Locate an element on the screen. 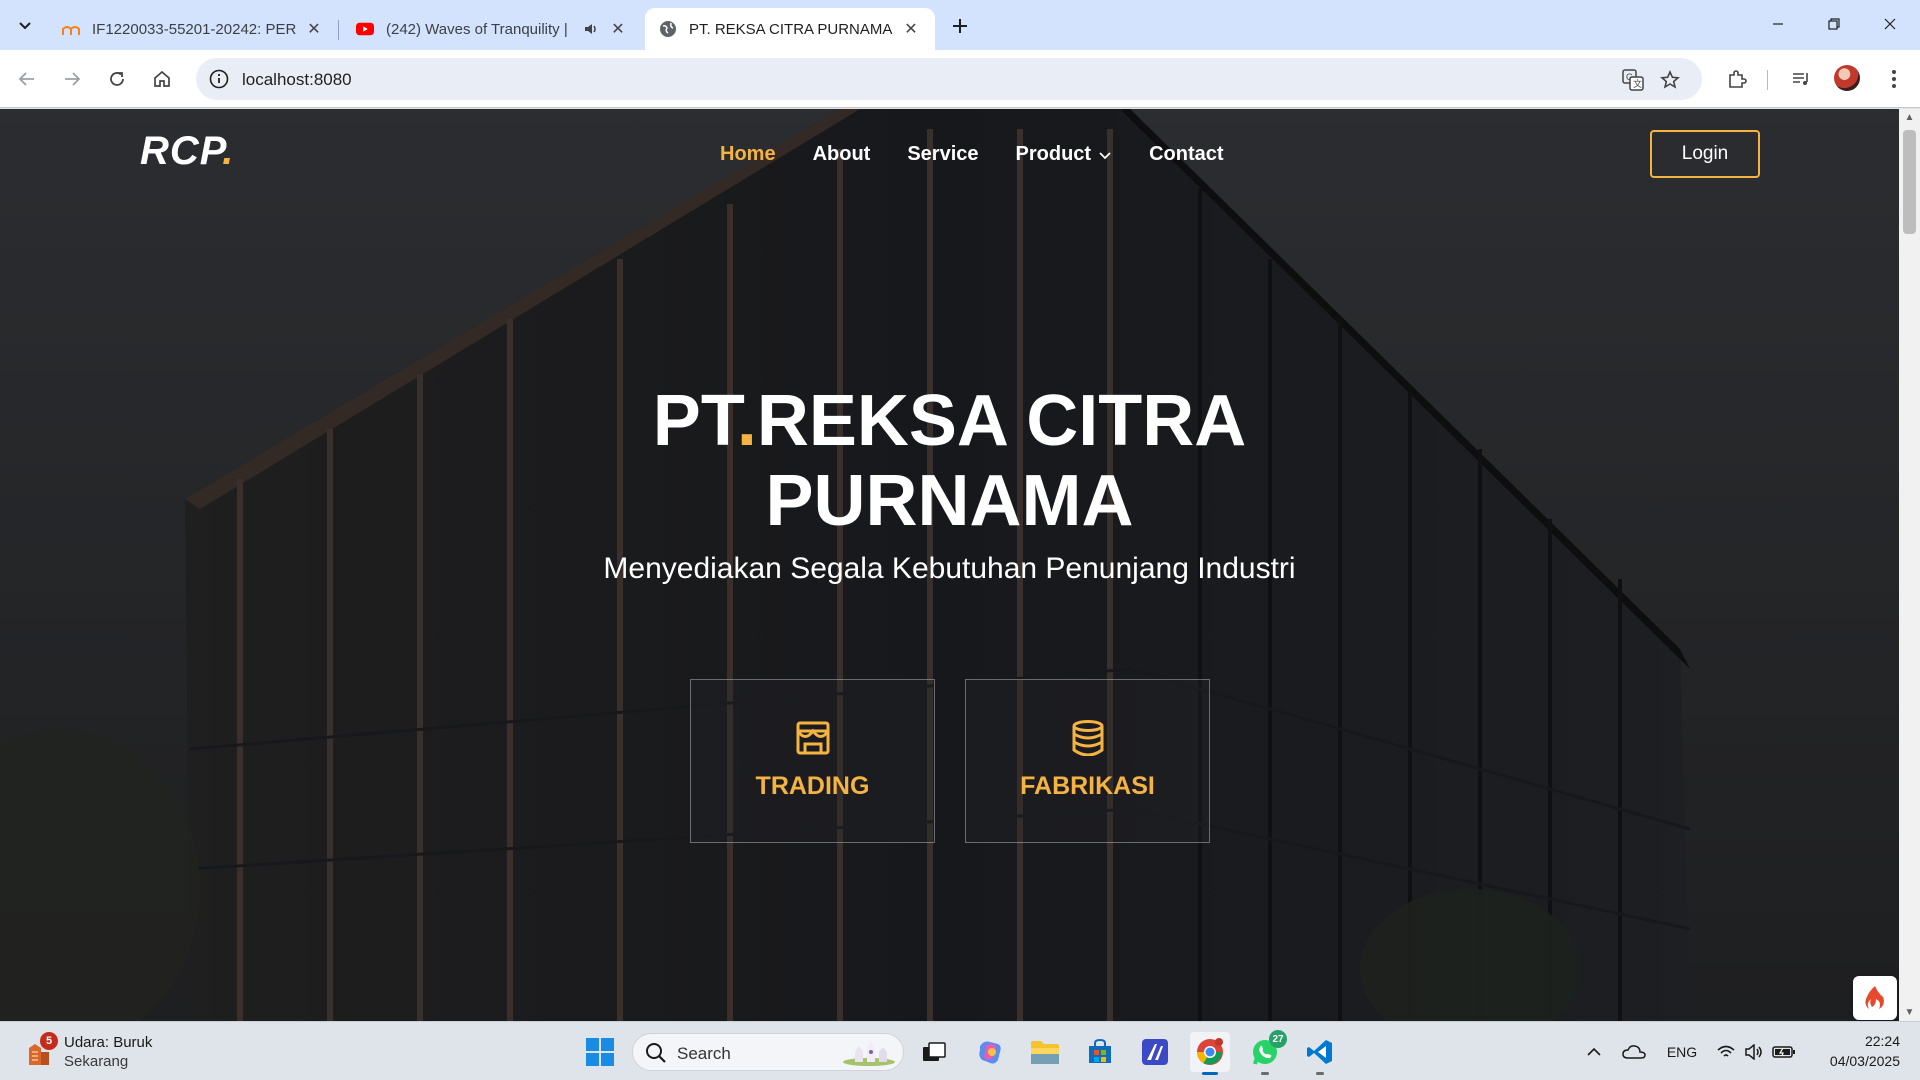 Image resolution: width=1920 pixels, height=1080 pixels. flame-widget-button is located at coordinates (1875, 998).